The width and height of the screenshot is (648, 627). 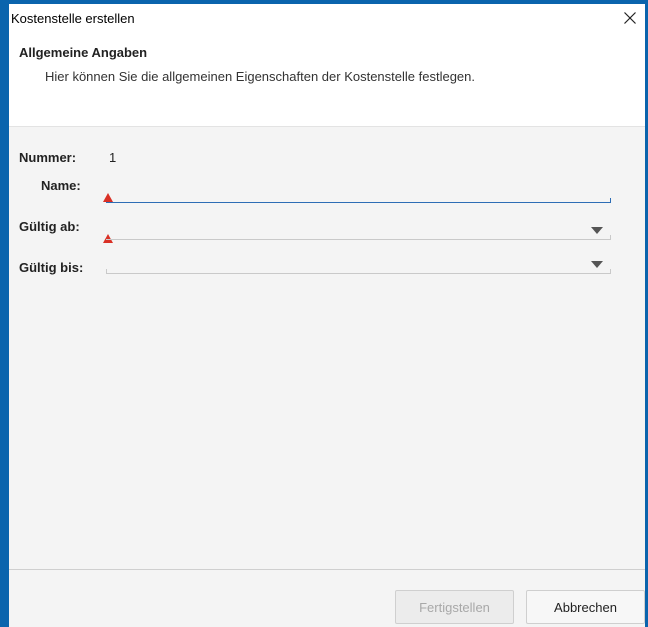 I want to click on button-bar: Fertigstellen Abbrechen, so click(x=327, y=598).